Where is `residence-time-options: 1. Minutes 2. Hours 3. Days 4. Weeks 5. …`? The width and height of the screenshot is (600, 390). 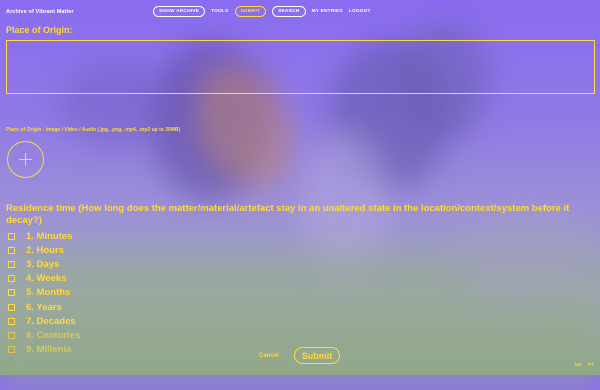 residence-time-options: 1. Minutes 2. Hours 3. Days 4. Weeks 5. … is located at coordinates (44, 293).